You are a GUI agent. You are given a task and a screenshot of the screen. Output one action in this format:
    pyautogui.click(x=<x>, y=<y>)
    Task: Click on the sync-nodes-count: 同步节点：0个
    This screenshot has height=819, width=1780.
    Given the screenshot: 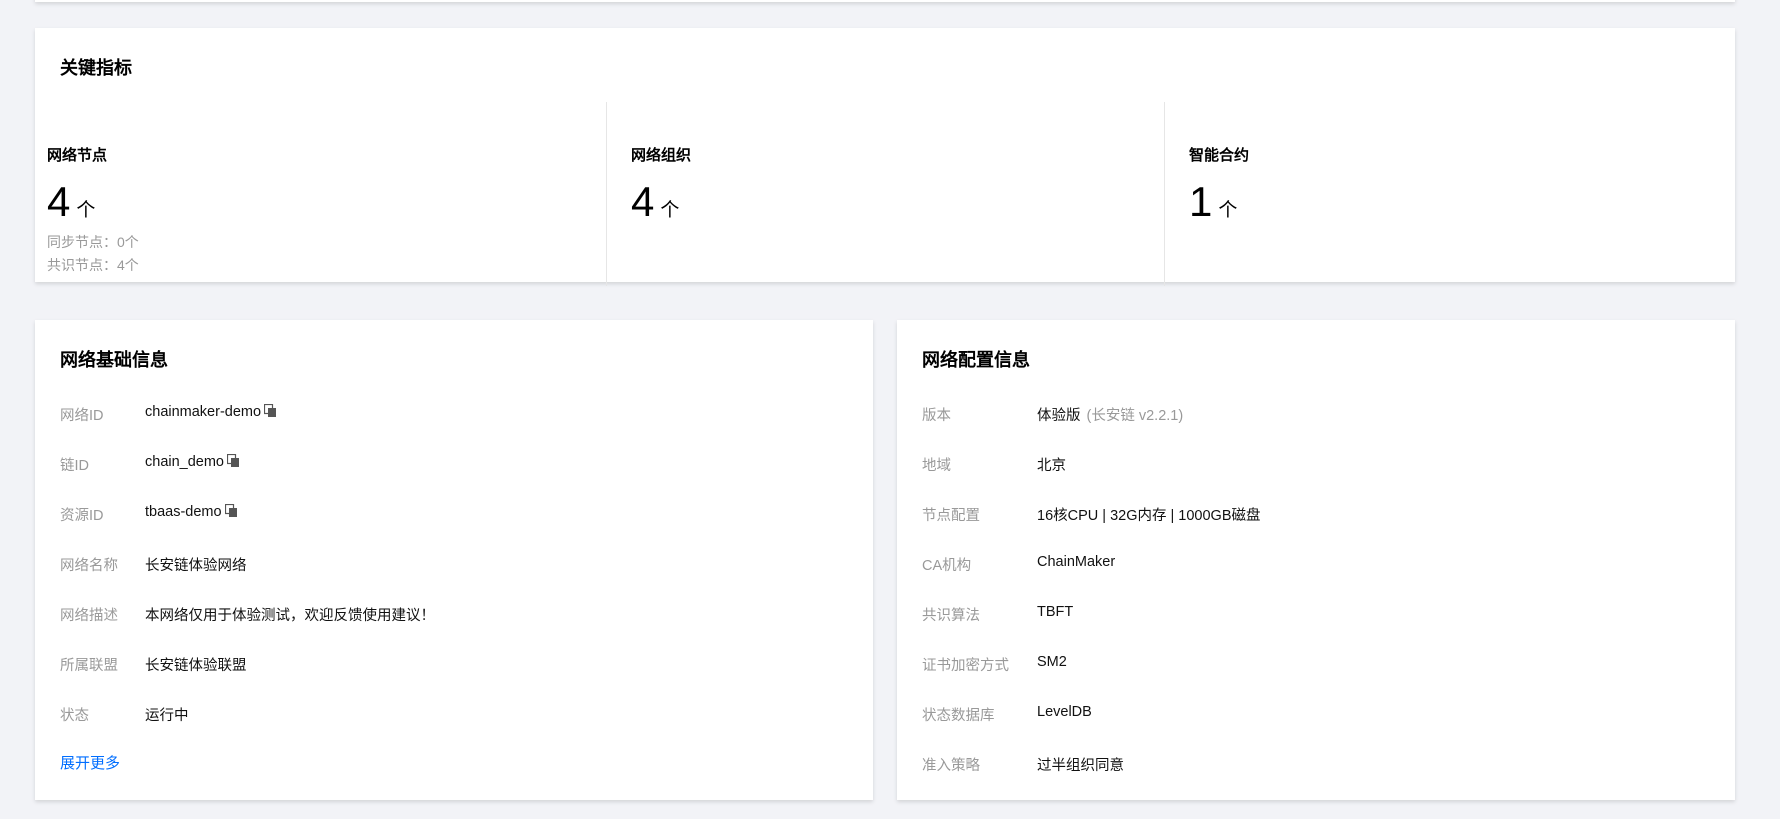 What is the action you would take?
    pyautogui.click(x=93, y=242)
    